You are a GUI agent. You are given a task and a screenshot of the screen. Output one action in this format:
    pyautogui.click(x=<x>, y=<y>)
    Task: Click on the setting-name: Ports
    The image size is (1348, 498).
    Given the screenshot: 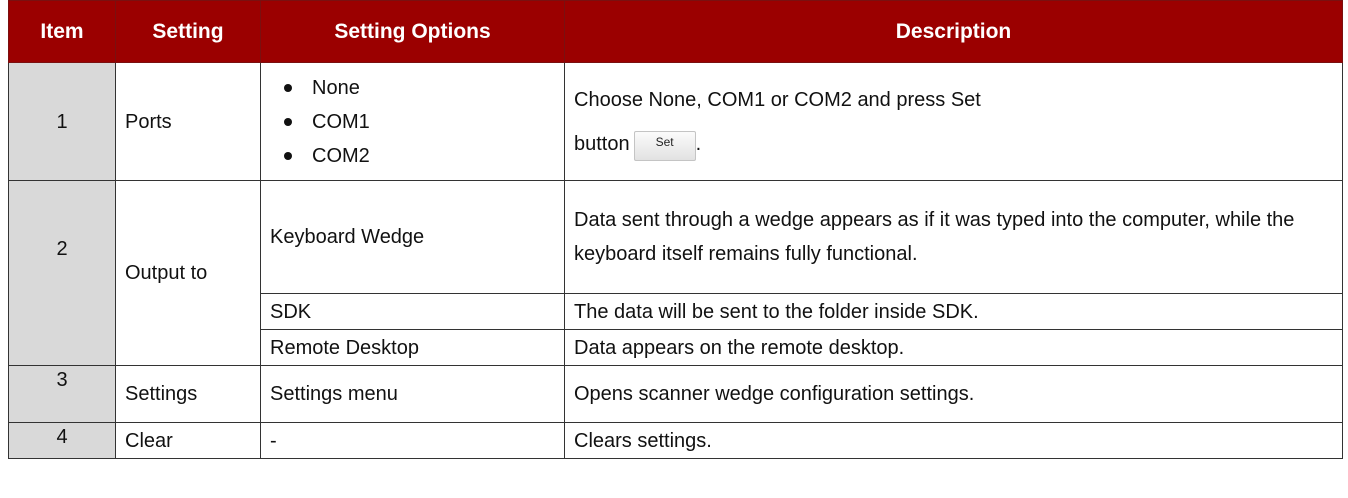 What is the action you would take?
    pyautogui.click(x=188, y=121)
    